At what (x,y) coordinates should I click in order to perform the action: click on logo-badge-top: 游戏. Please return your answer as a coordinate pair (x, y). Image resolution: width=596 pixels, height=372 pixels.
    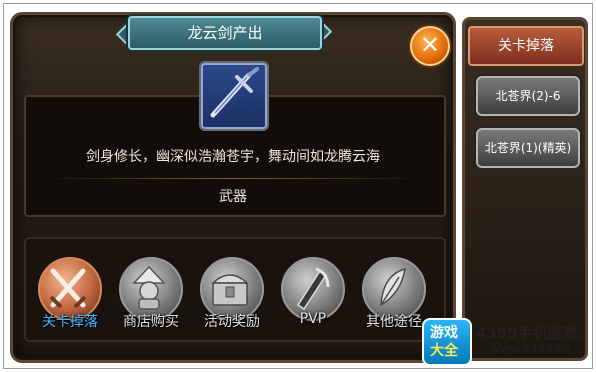
    Looking at the image, I should click on (444, 333).